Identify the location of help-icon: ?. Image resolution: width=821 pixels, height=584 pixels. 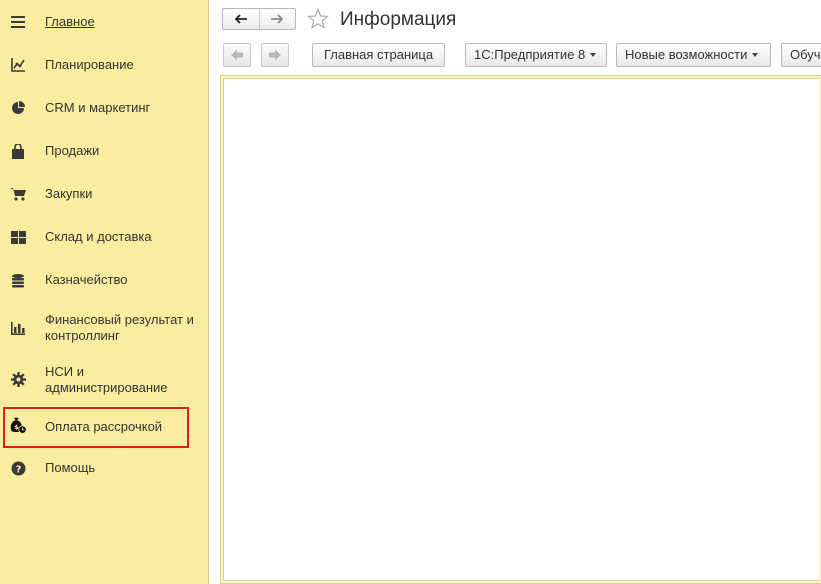
(18, 468).